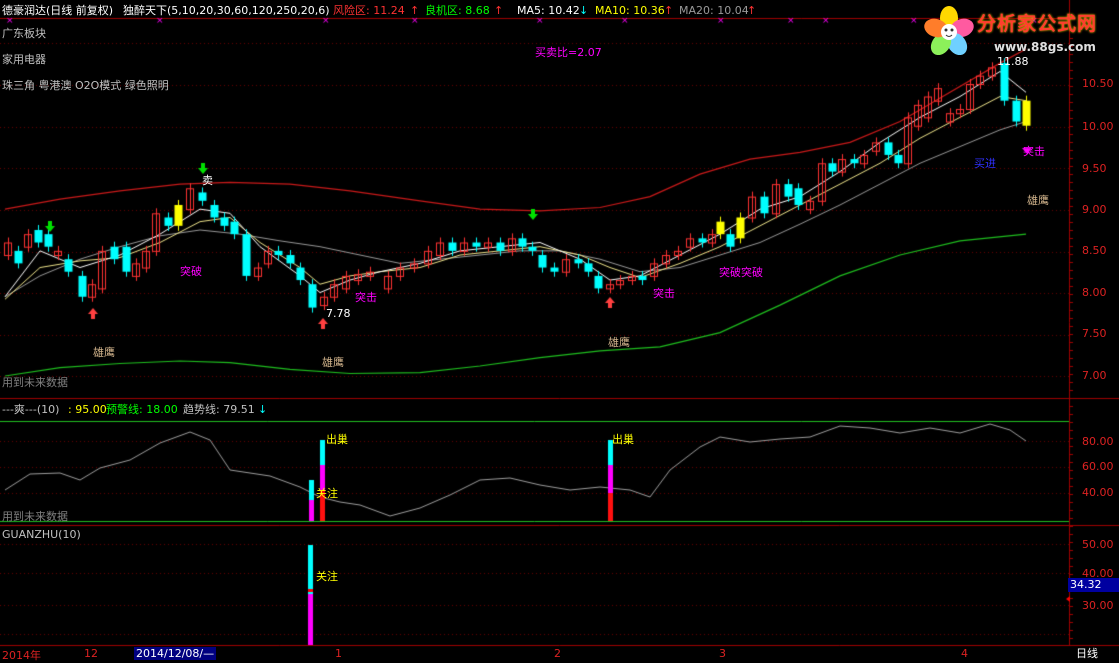 The height and width of the screenshot is (663, 1119). I want to click on site-logo: 分析家公式网 www.88gs.com, so click(1019, 33).